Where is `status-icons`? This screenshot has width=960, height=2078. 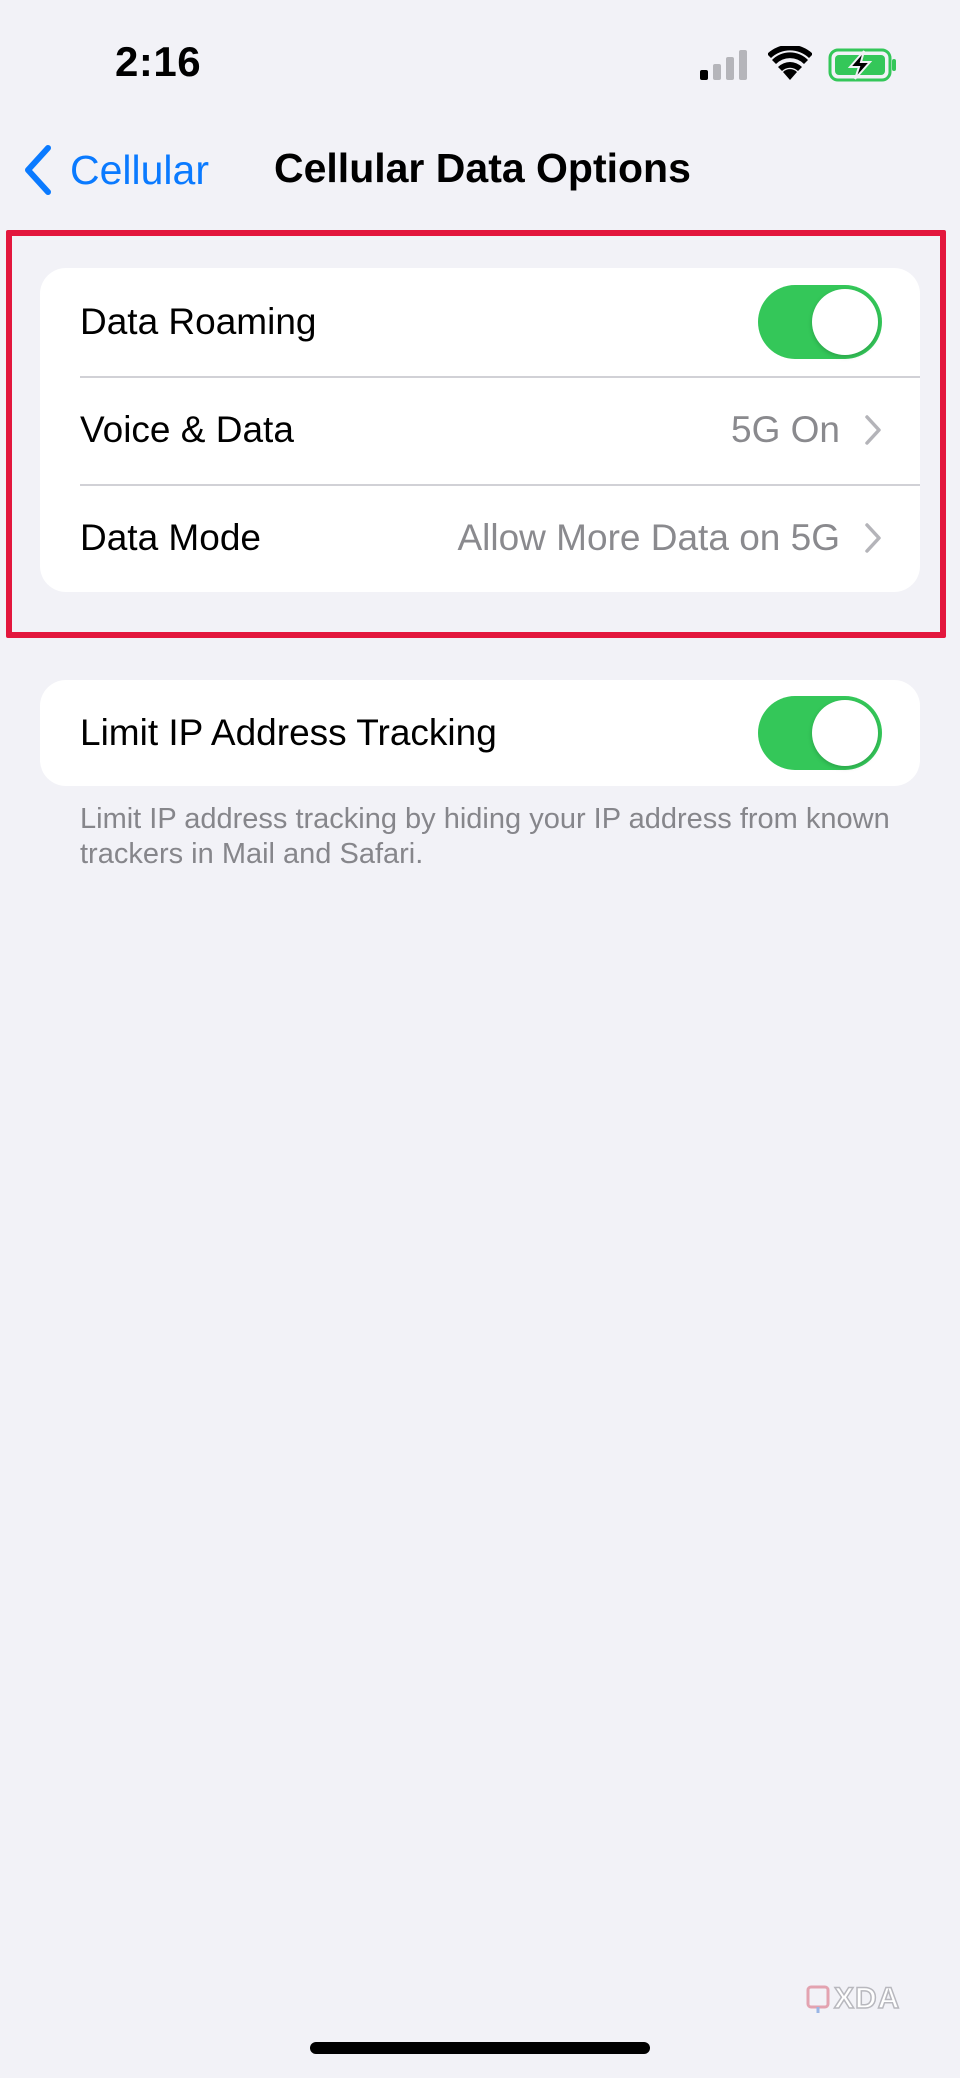
status-icons is located at coordinates (800, 64).